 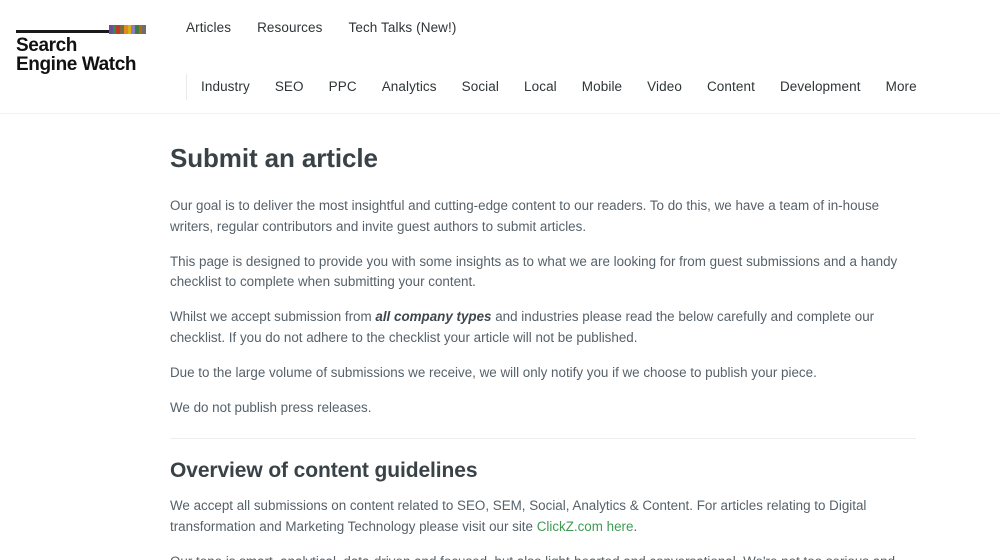 I want to click on site-logo: Search Engine Watch, so click(x=86, y=50).